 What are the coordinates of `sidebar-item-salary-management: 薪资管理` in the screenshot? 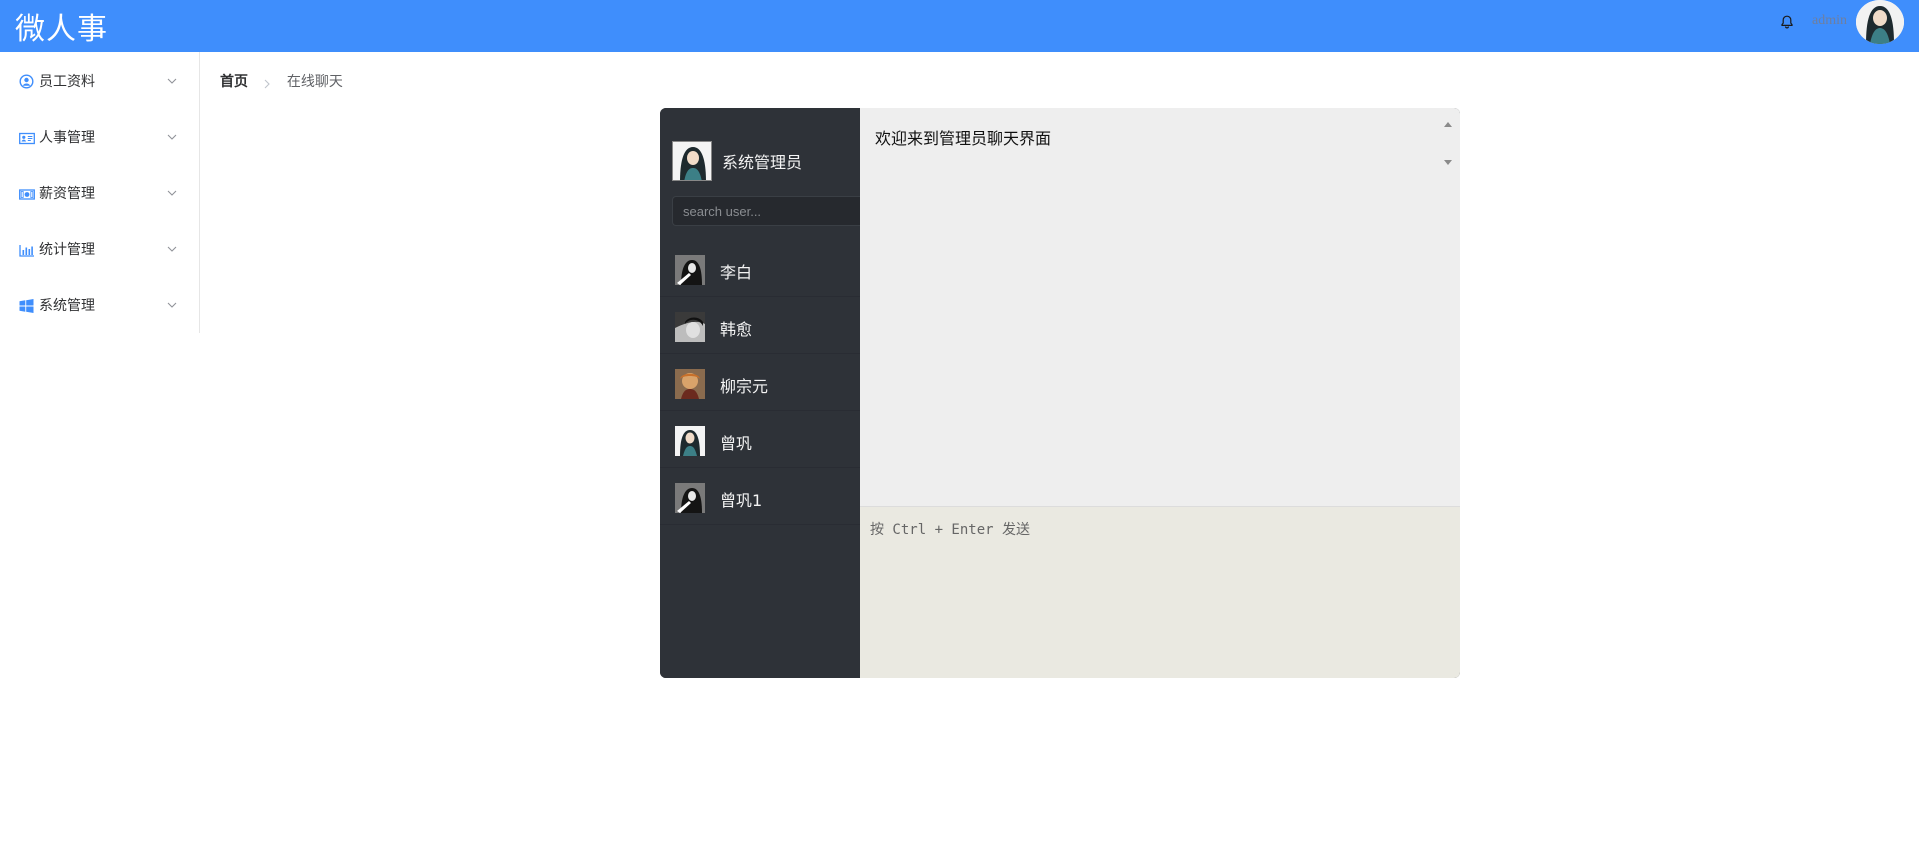 It's located at (99, 192).